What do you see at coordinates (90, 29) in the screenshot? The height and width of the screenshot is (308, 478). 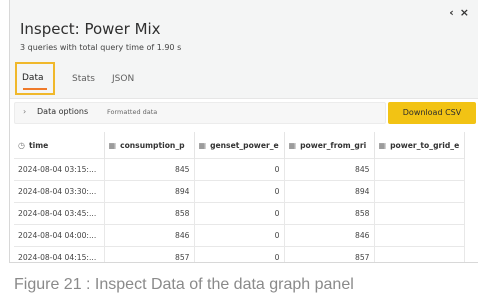 I see `panel-title: Inspect: Power Mix` at bounding box center [90, 29].